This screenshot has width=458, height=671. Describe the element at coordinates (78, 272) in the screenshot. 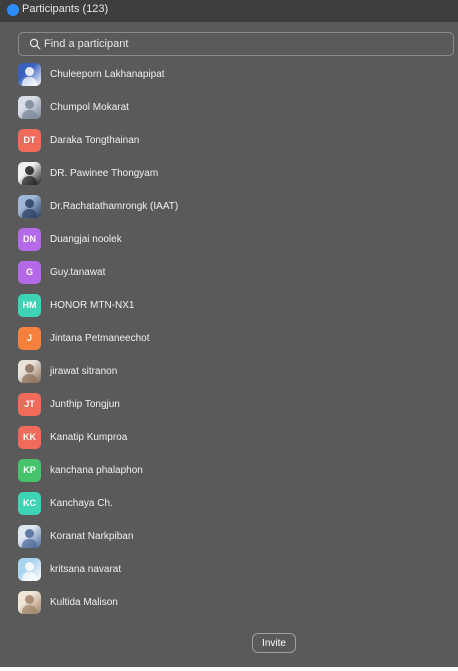

I see `participant-name: Guy.tanawat` at that location.